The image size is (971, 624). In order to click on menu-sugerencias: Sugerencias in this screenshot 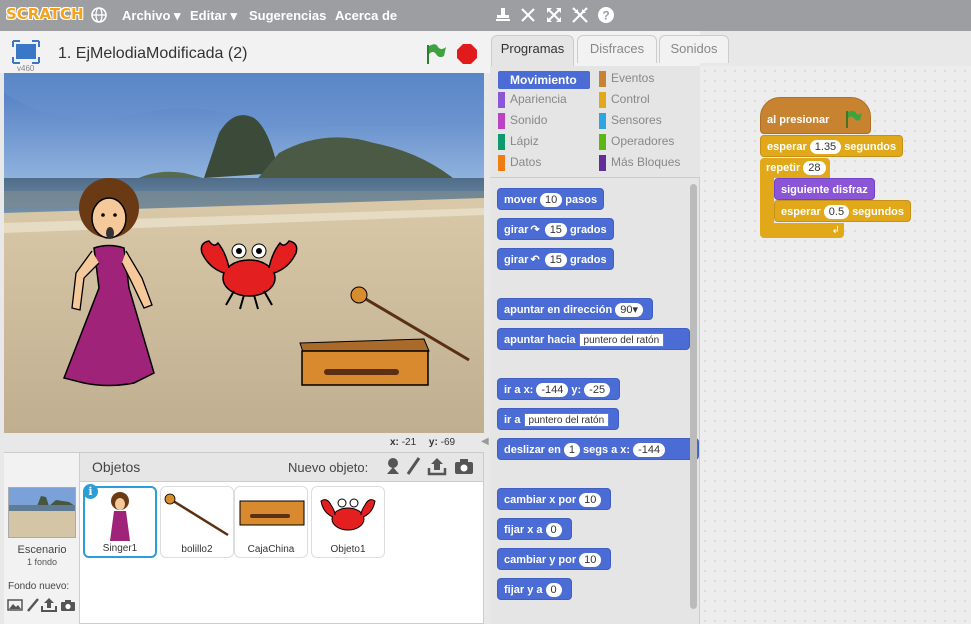, I will do `click(287, 15)`.